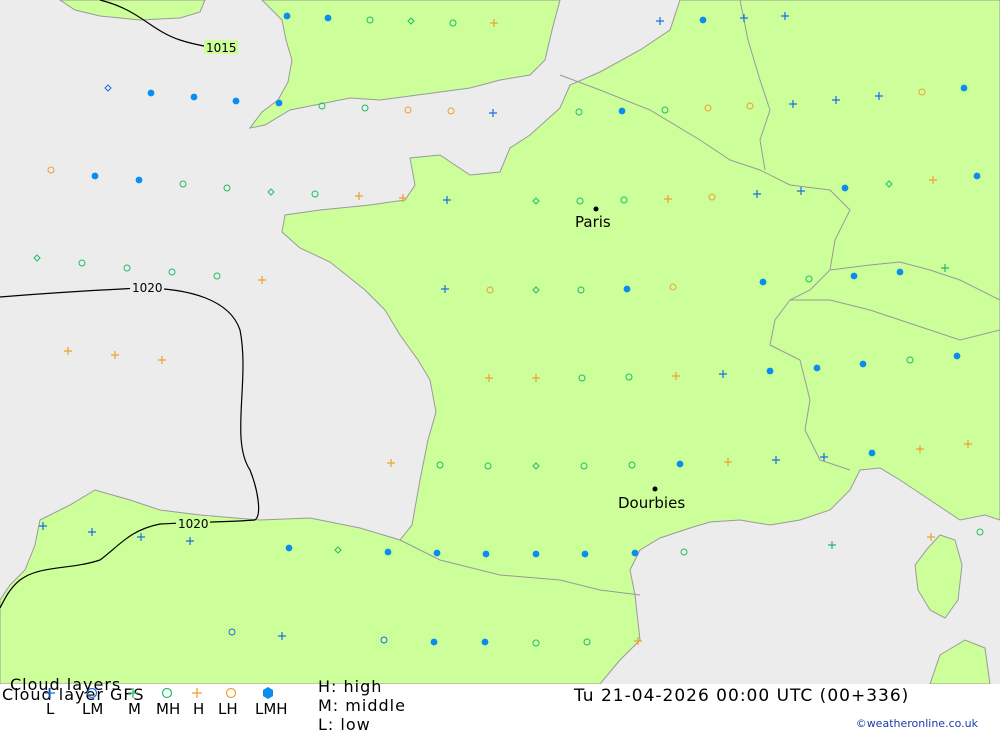 The width and height of the screenshot is (1000, 734). Describe the element at coordinates (596, 209) in the screenshot. I see `city-dot-paris` at that location.